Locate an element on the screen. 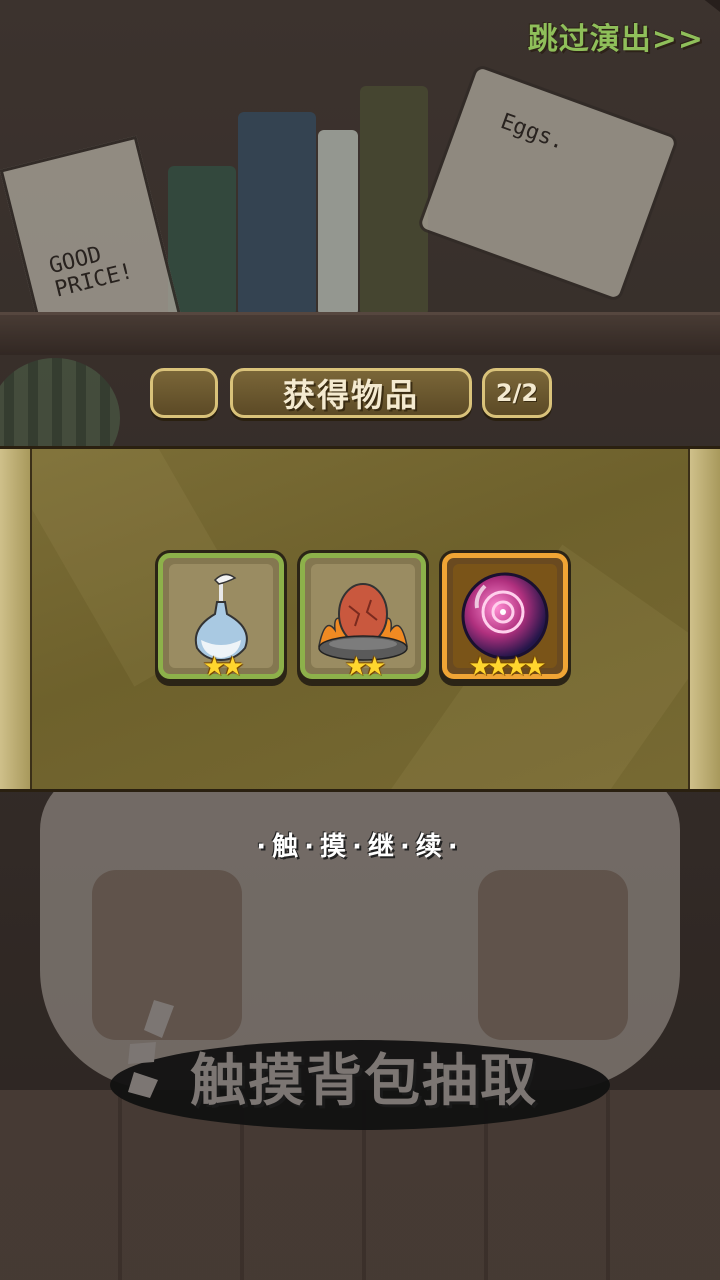 This screenshot has width=720, height=1280. vase-item-icon is located at coordinates (221, 617).